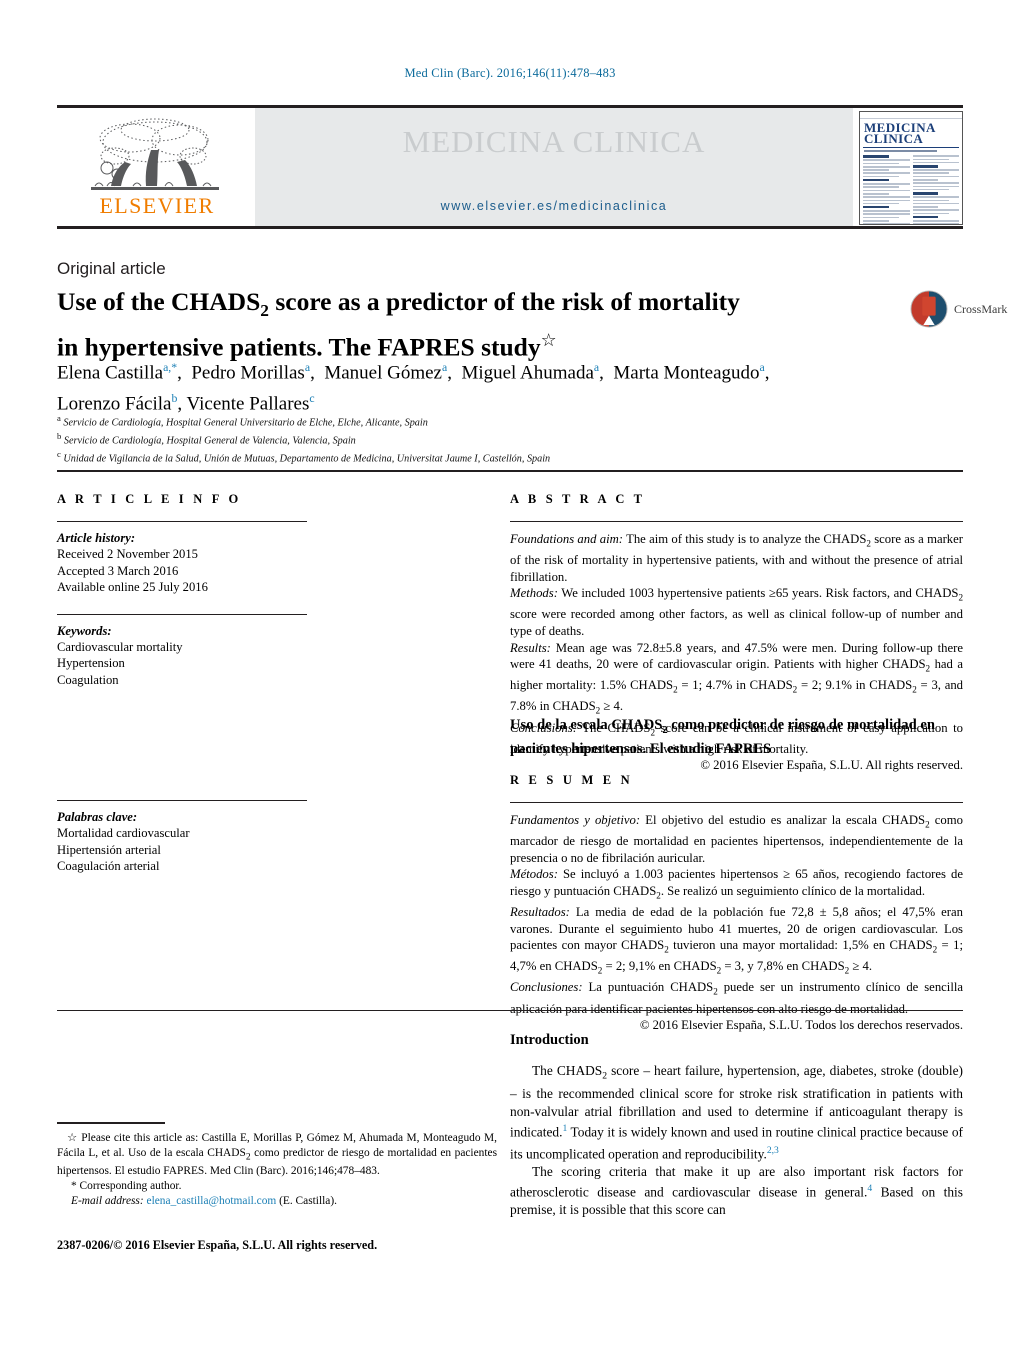  I want to click on crossmark-label: CrossMark, so click(981, 308).